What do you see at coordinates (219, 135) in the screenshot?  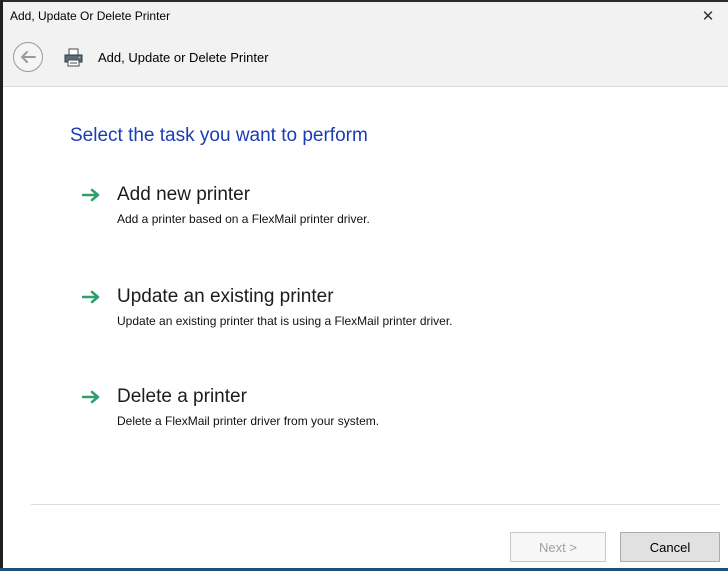 I see `page-heading: Select the task you want to perform` at bounding box center [219, 135].